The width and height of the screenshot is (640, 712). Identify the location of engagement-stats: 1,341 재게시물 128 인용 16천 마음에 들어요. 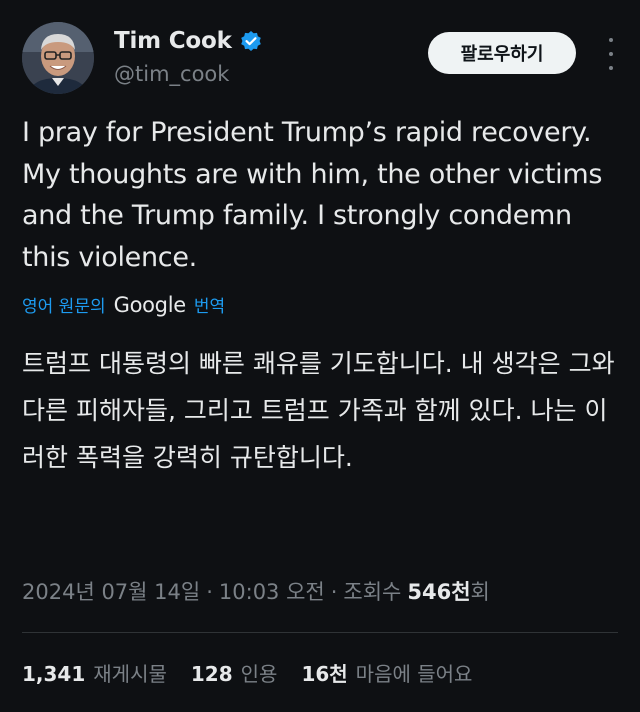
(259, 672).